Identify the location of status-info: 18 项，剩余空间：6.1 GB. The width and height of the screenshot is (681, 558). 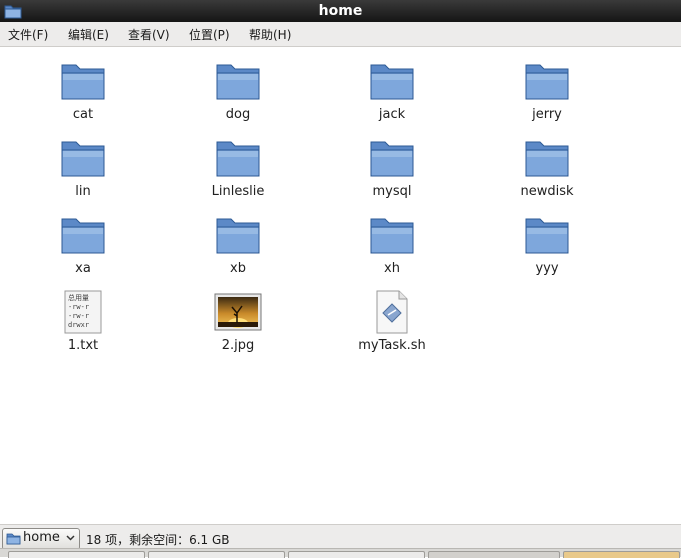
(158, 540).